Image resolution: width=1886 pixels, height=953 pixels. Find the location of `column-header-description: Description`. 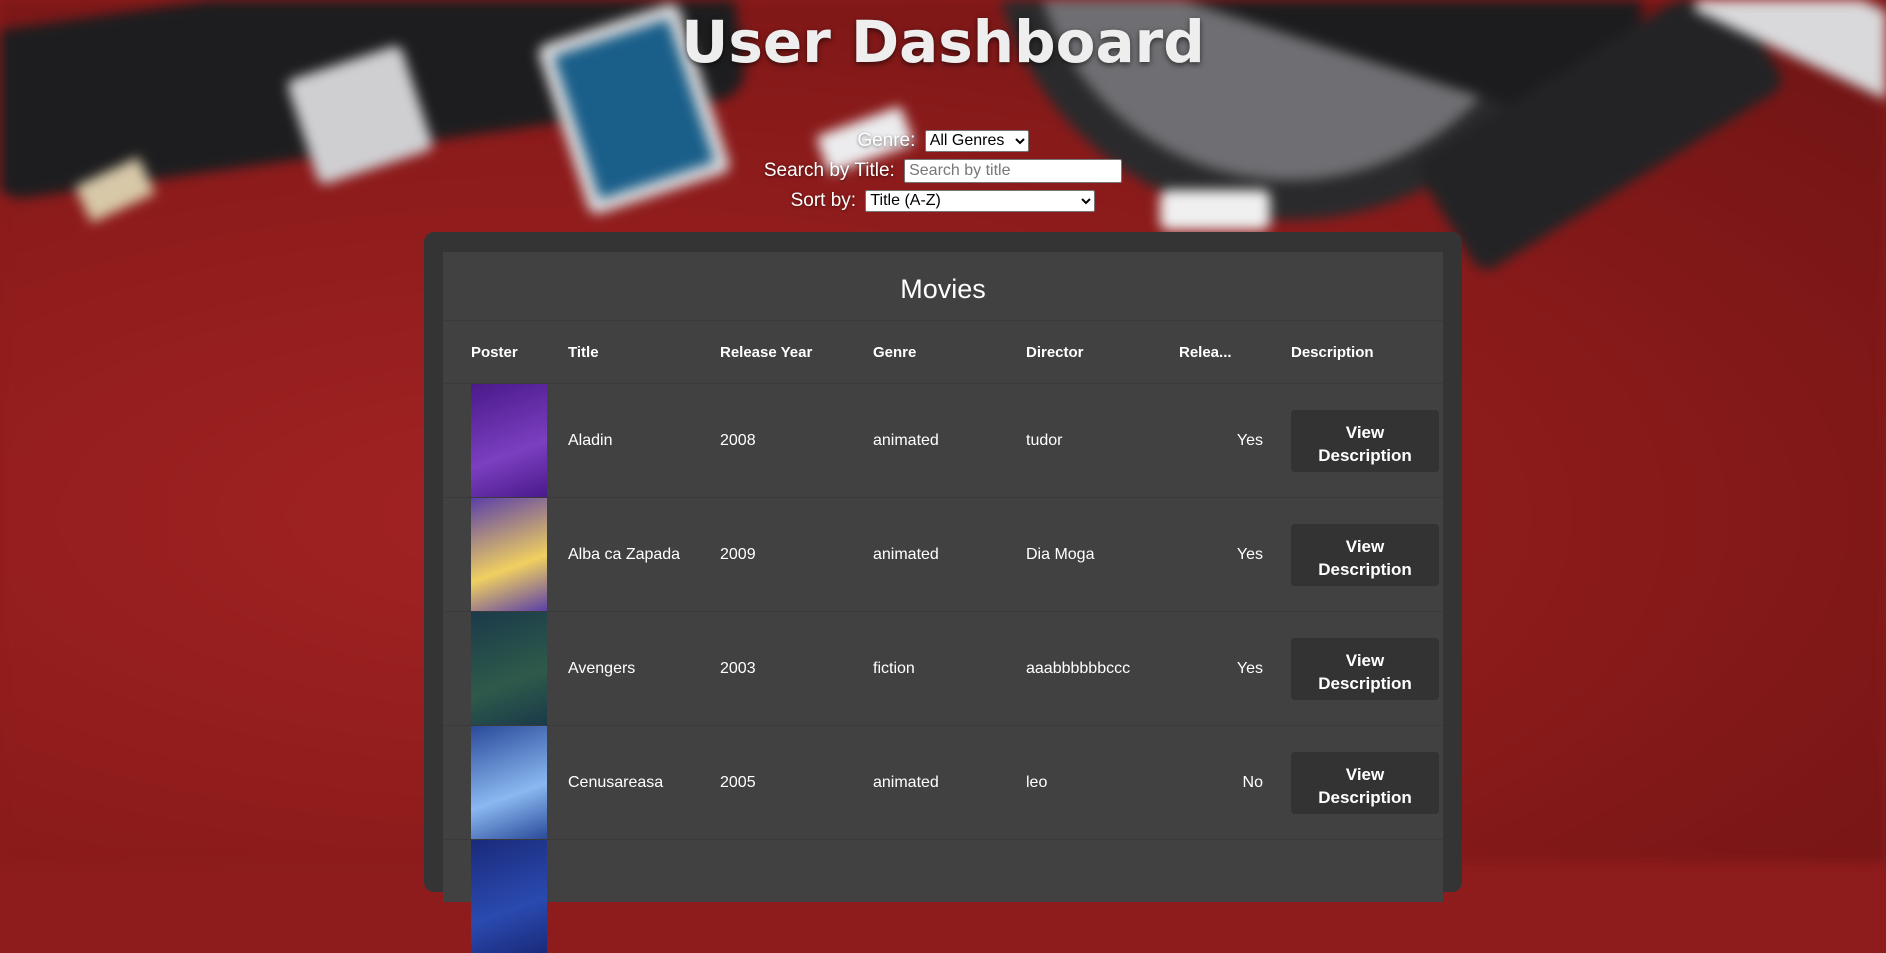

column-header-description: Description is located at coordinates (1367, 352).